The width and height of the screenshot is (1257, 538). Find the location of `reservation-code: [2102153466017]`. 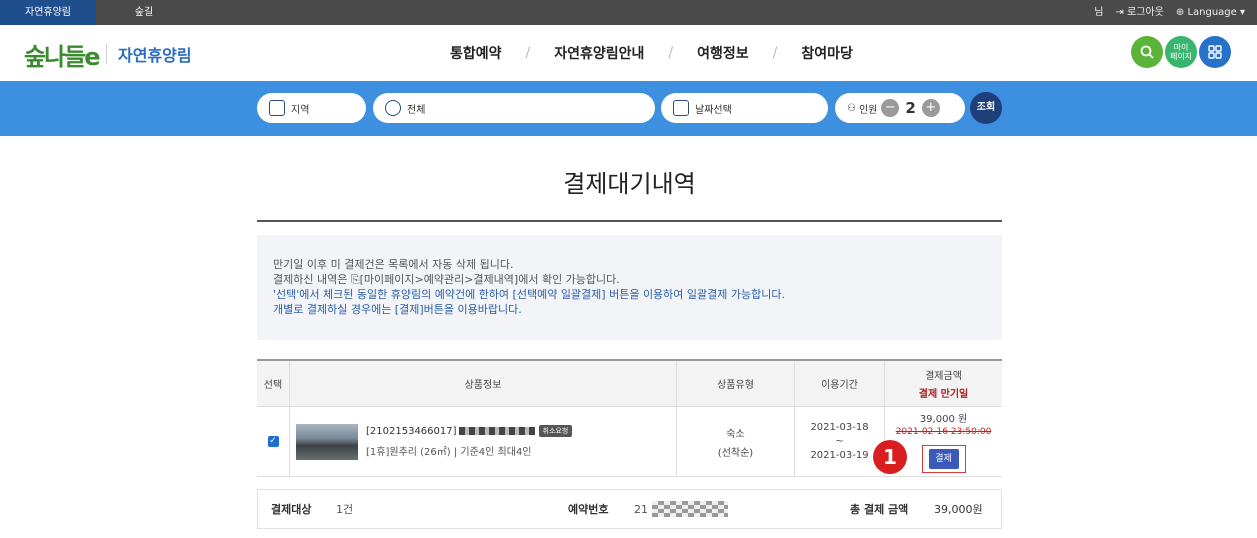

reservation-code: [2102153466017] is located at coordinates (411, 431).